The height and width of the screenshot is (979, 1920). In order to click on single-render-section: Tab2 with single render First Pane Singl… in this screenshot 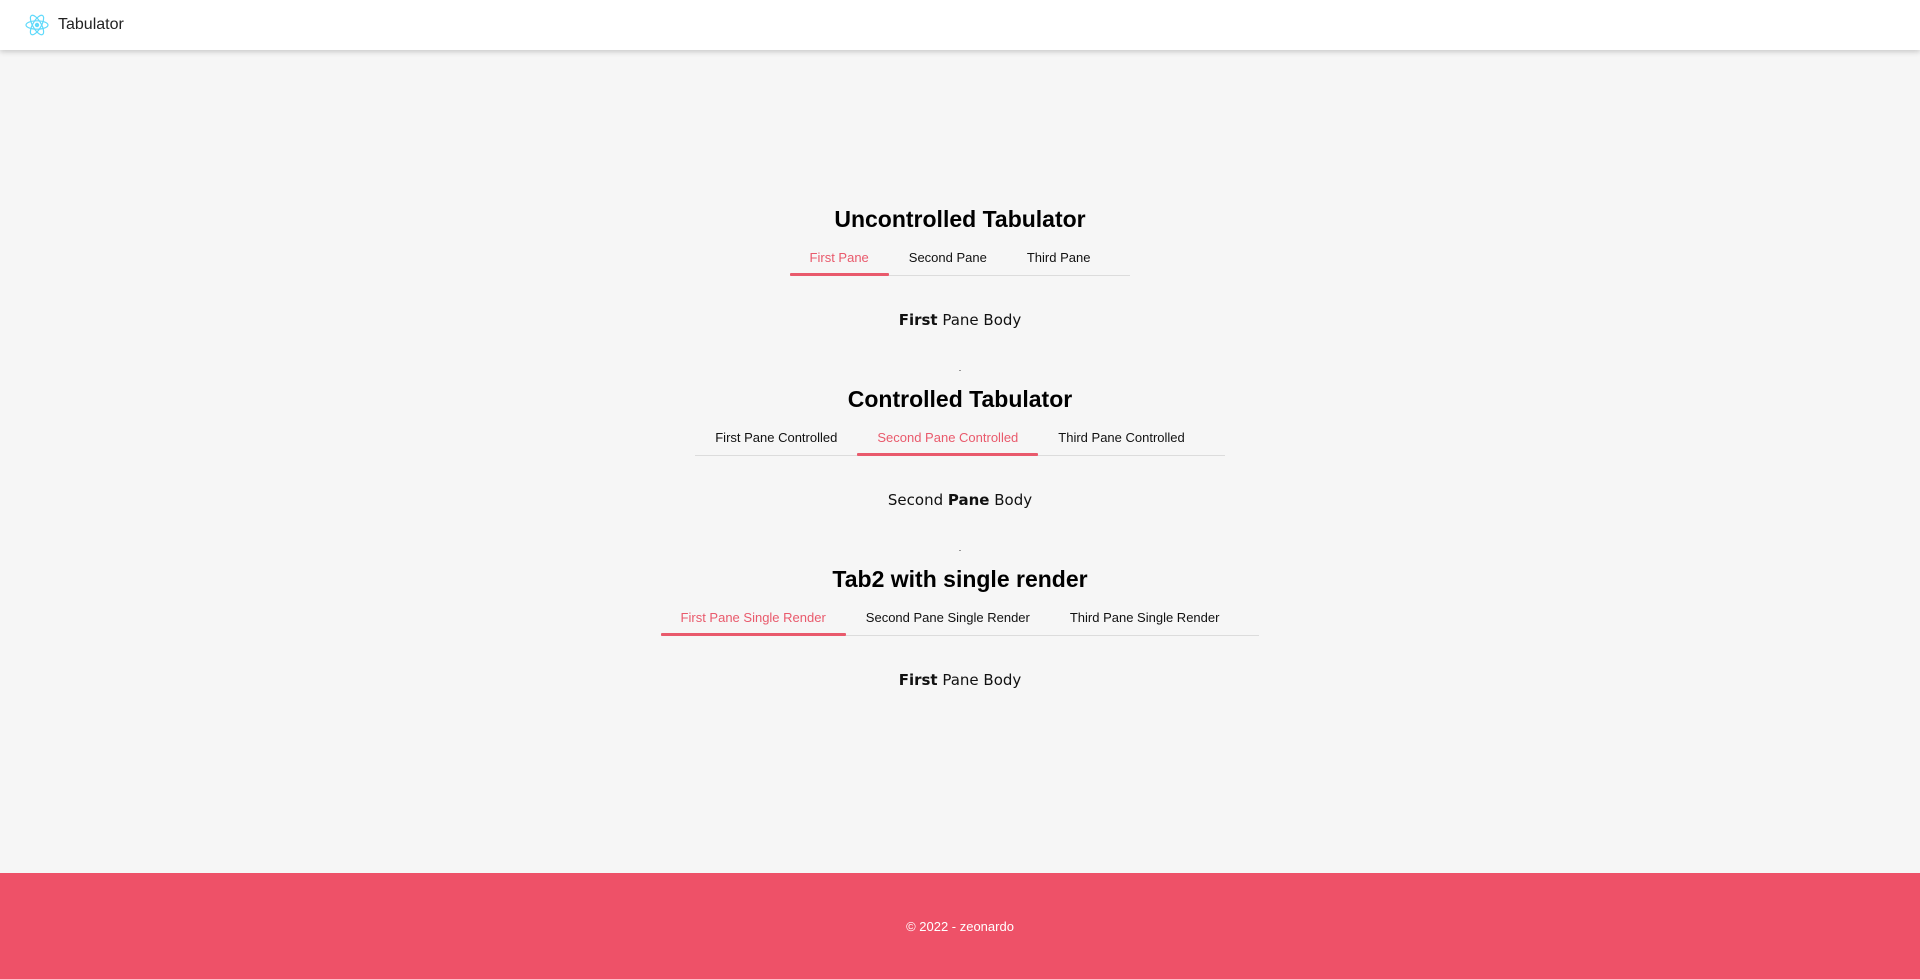, I will do `click(960, 626)`.